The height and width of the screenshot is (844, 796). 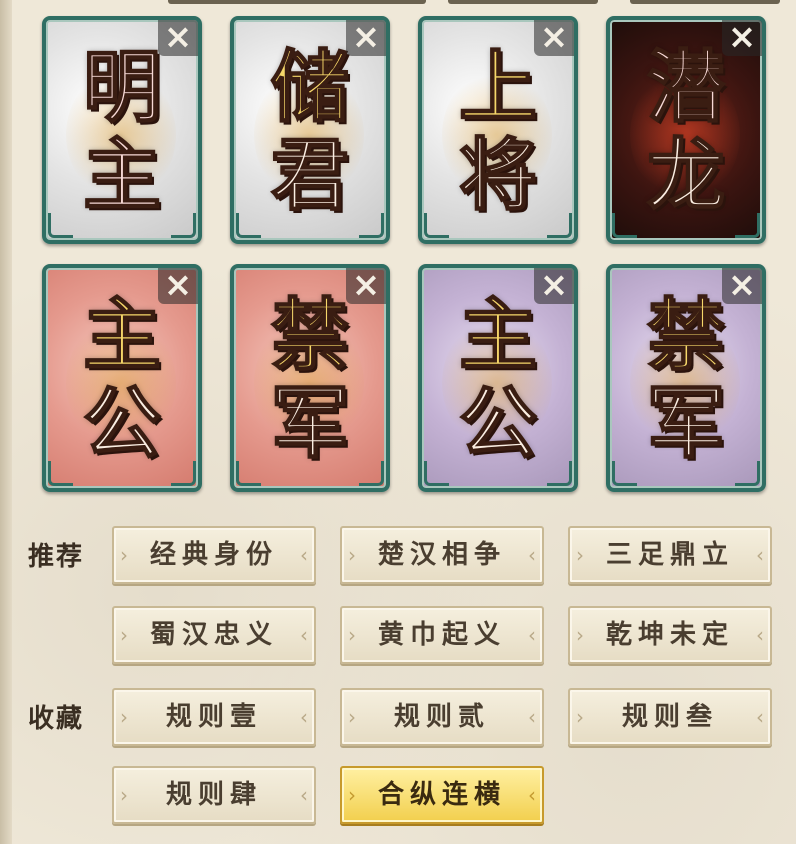 What do you see at coordinates (442, 795) in the screenshot?
I see `rule-button-selected: 合纵连横` at bounding box center [442, 795].